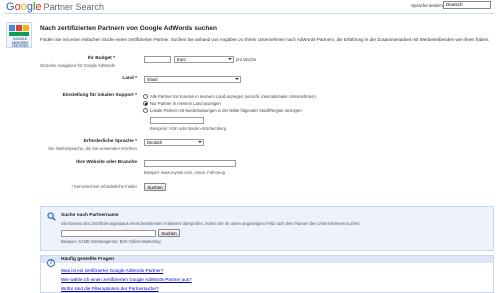 The image size is (500, 293). Describe the element at coordinates (104, 186) in the screenshot. I see `required-fields-note: * Kennzeichnet erforderliche Felder` at that location.